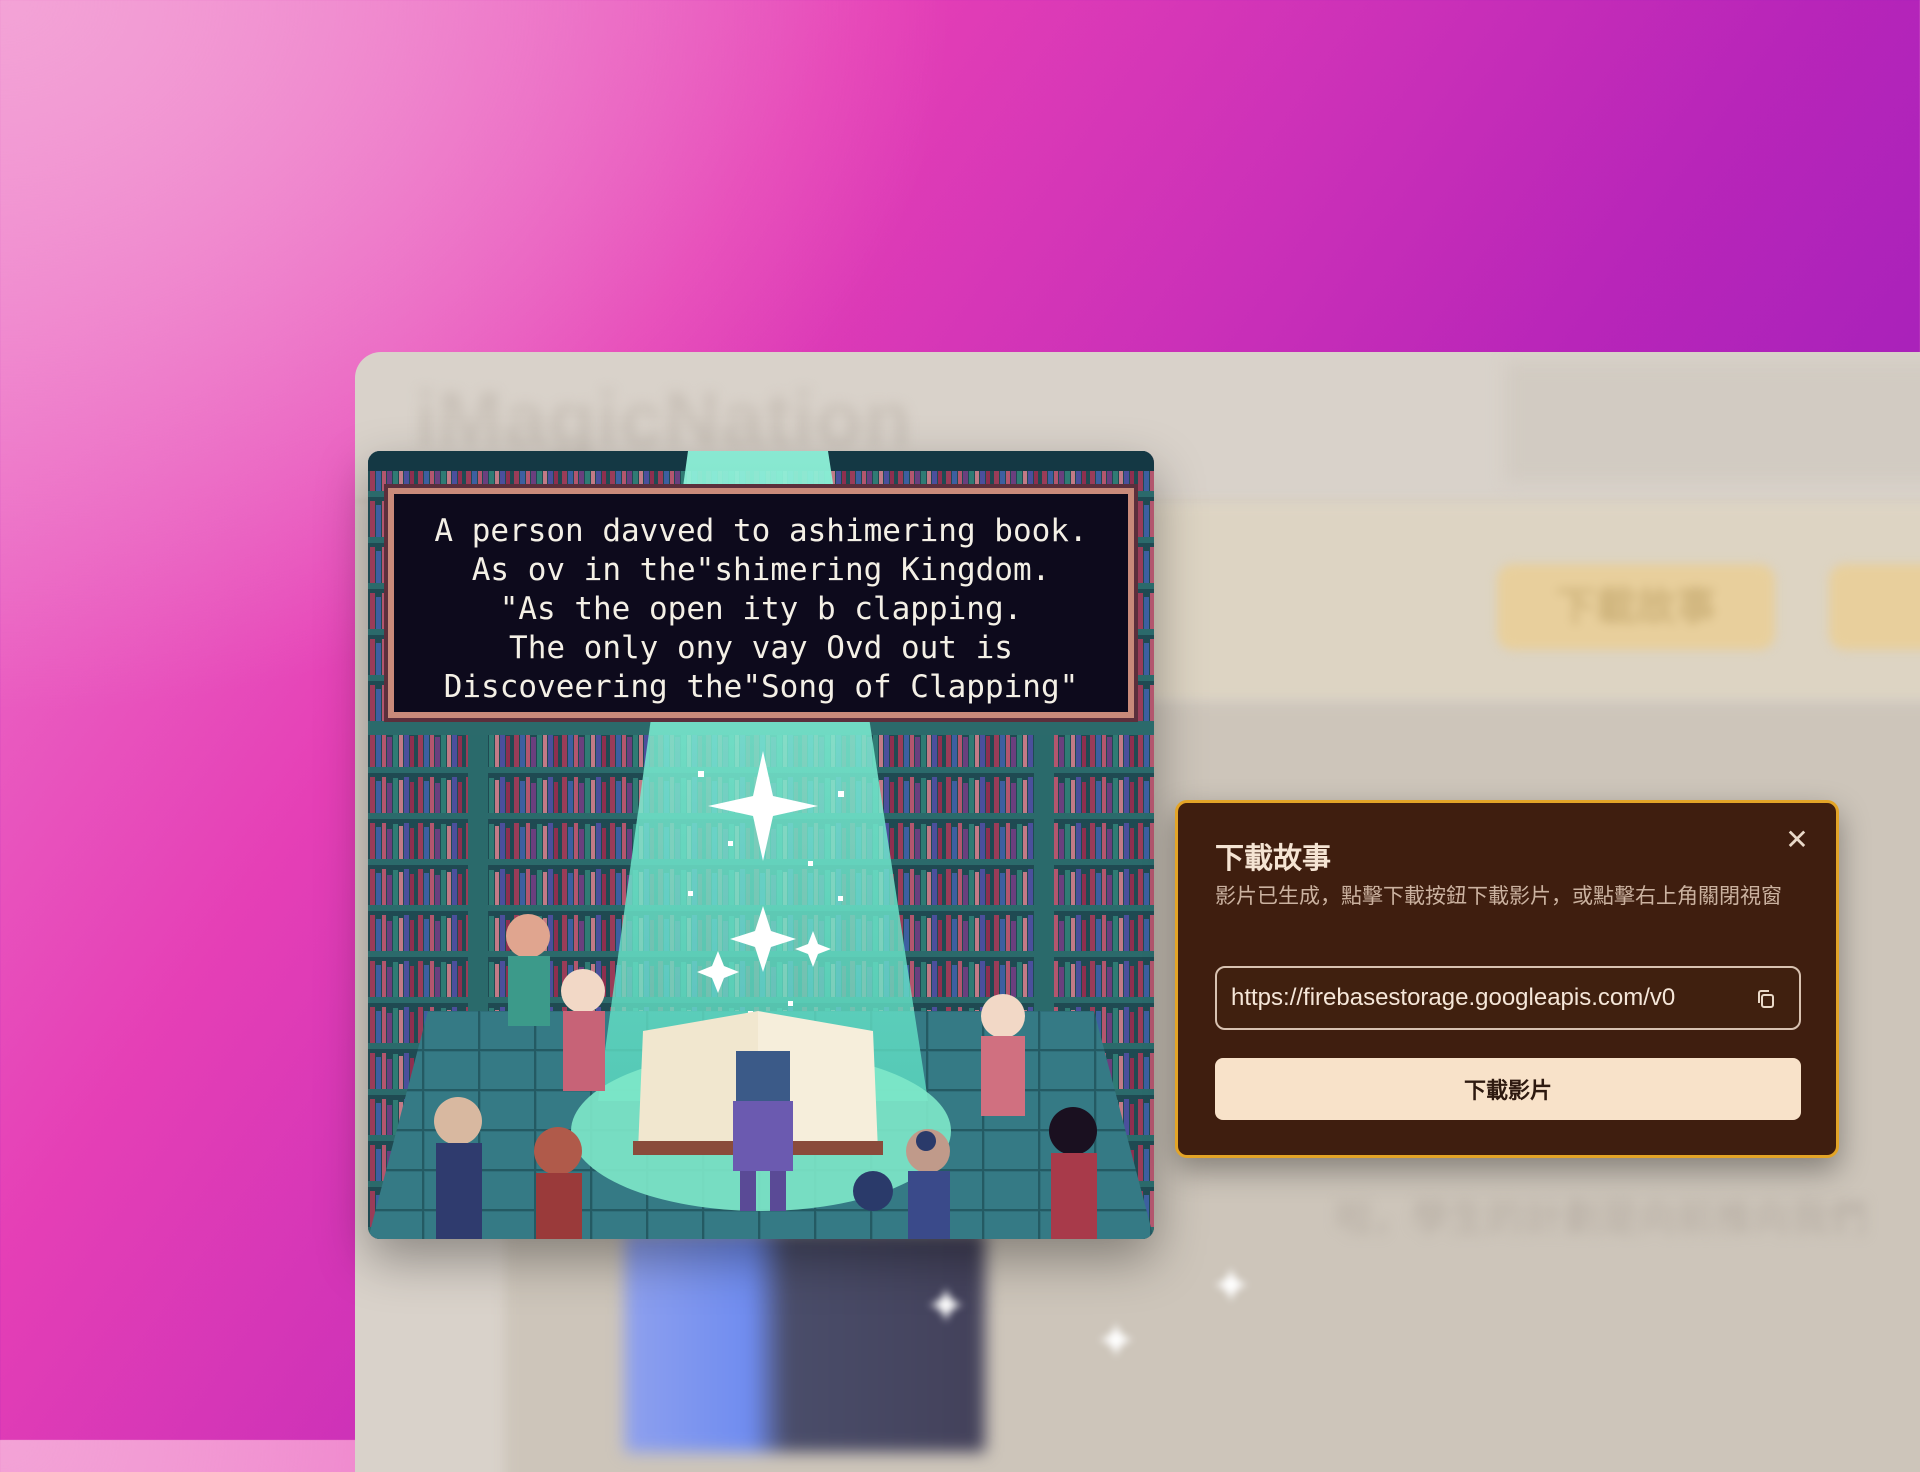 Image resolution: width=1920 pixels, height=1472 pixels. I want to click on app-download-story-label: 下載故事, so click(1636, 607).